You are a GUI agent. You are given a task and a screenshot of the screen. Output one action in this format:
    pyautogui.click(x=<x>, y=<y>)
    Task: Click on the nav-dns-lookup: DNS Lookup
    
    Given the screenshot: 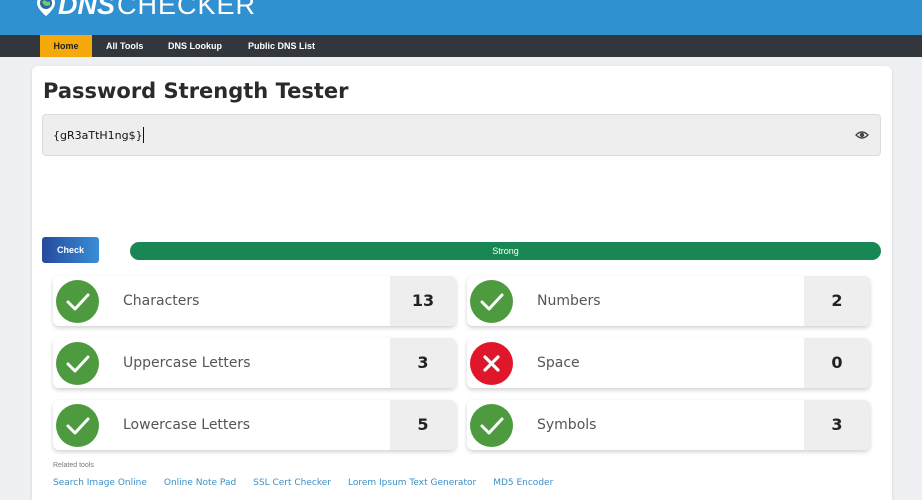 What is the action you would take?
    pyautogui.click(x=195, y=46)
    